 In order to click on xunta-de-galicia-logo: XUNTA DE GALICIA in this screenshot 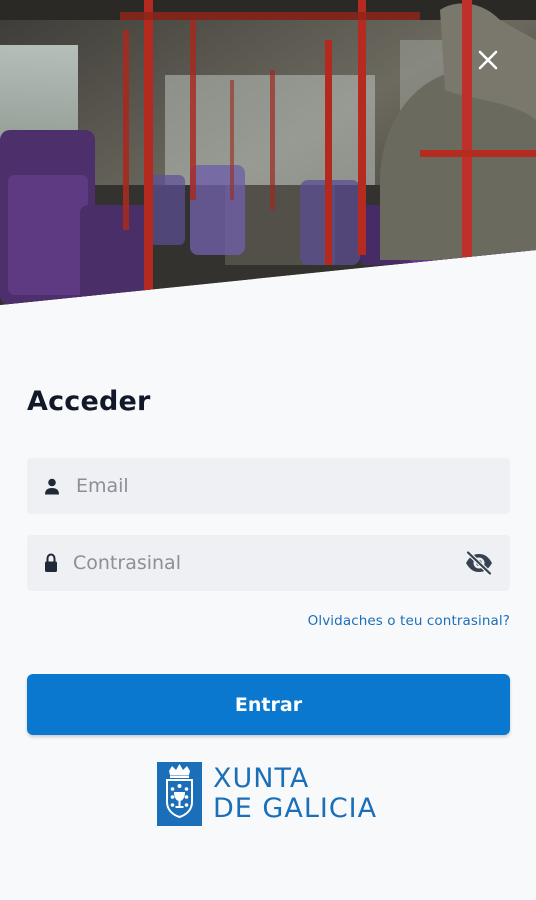, I will do `click(267, 794)`.